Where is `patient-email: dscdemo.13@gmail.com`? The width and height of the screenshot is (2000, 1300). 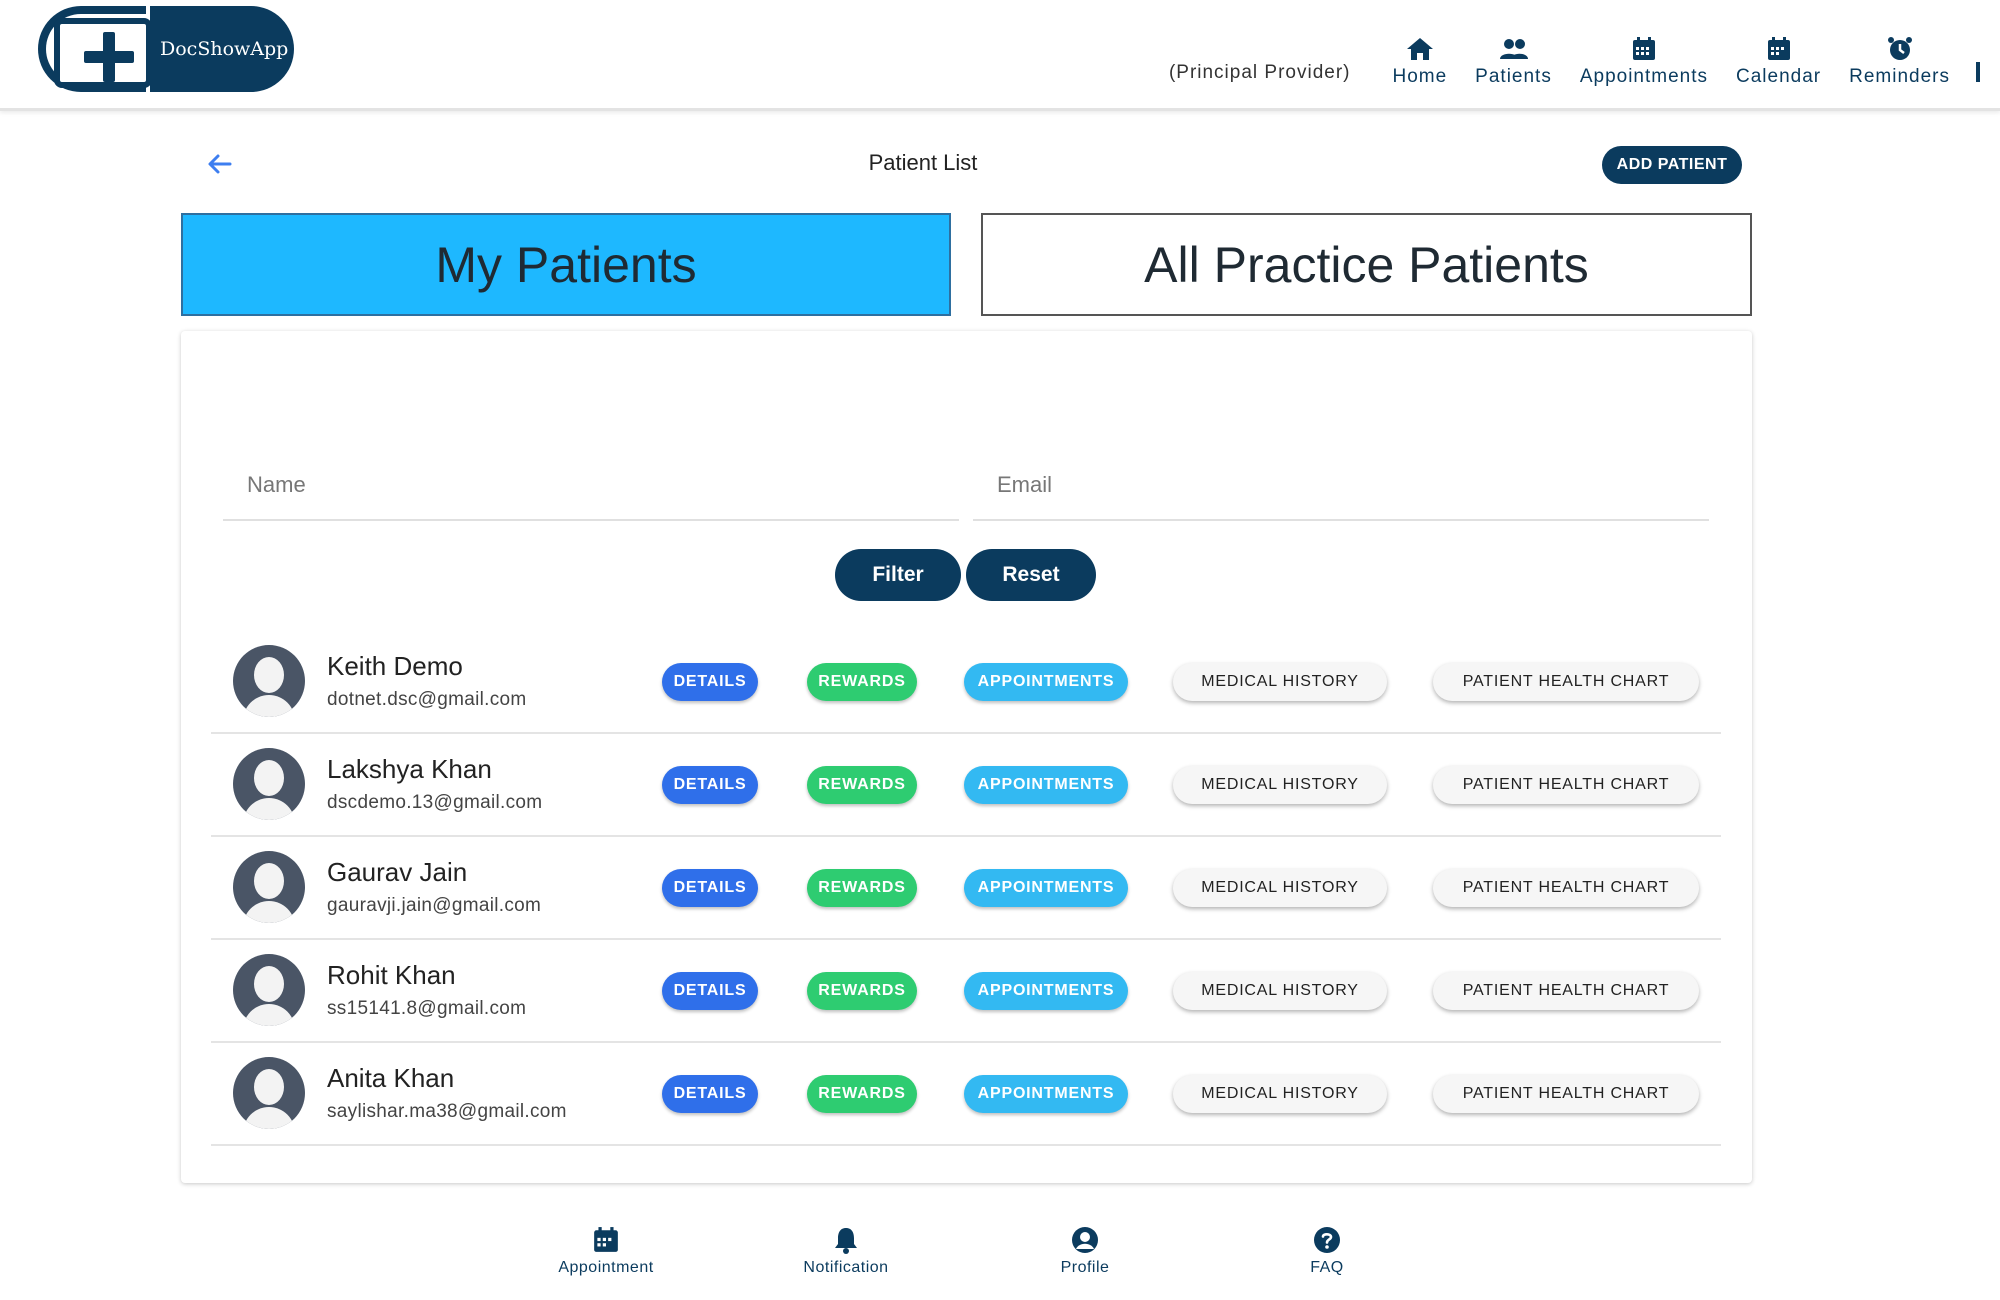
patient-email: dscdemo.13@gmail.com is located at coordinates (435, 802).